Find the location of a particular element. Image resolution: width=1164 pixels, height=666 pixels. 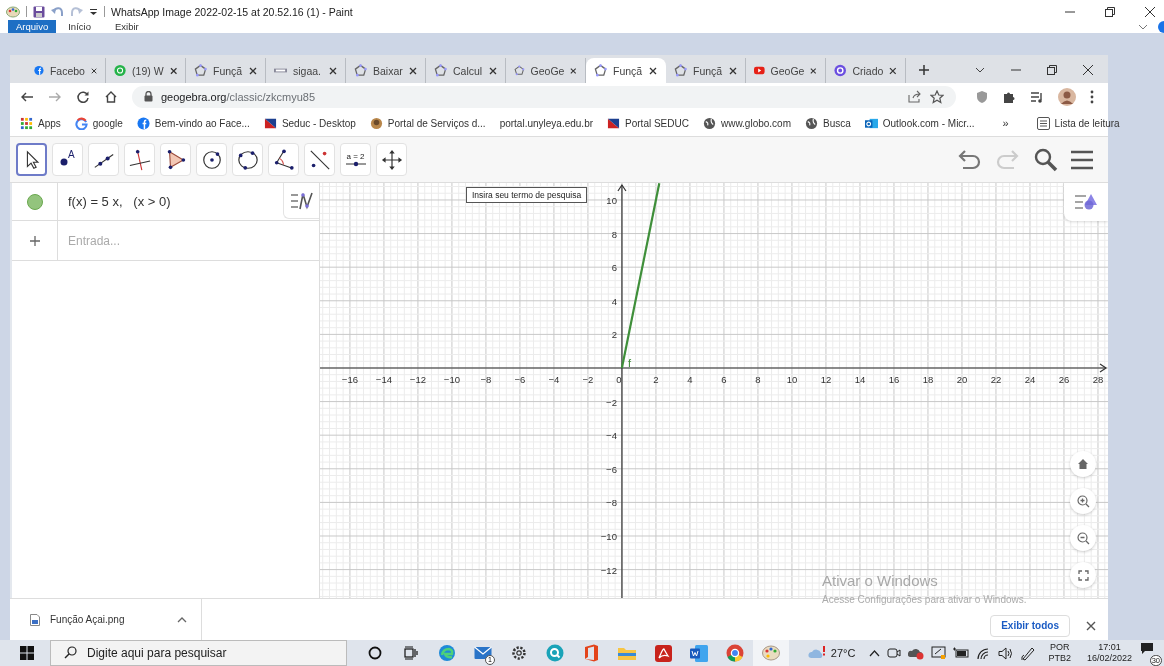

bookmark-link: Seduc - Desktop is located at coordinates (309, 123).